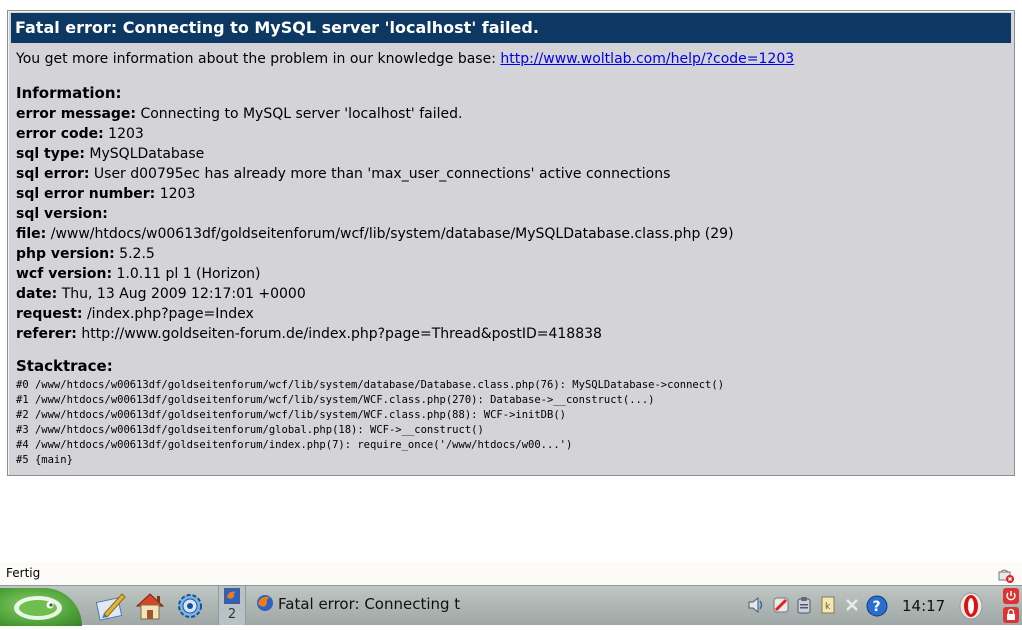 The image size is (1022, 630). I want to click on info-row-php-version: php version: 5.2.5, so click(375, 254).